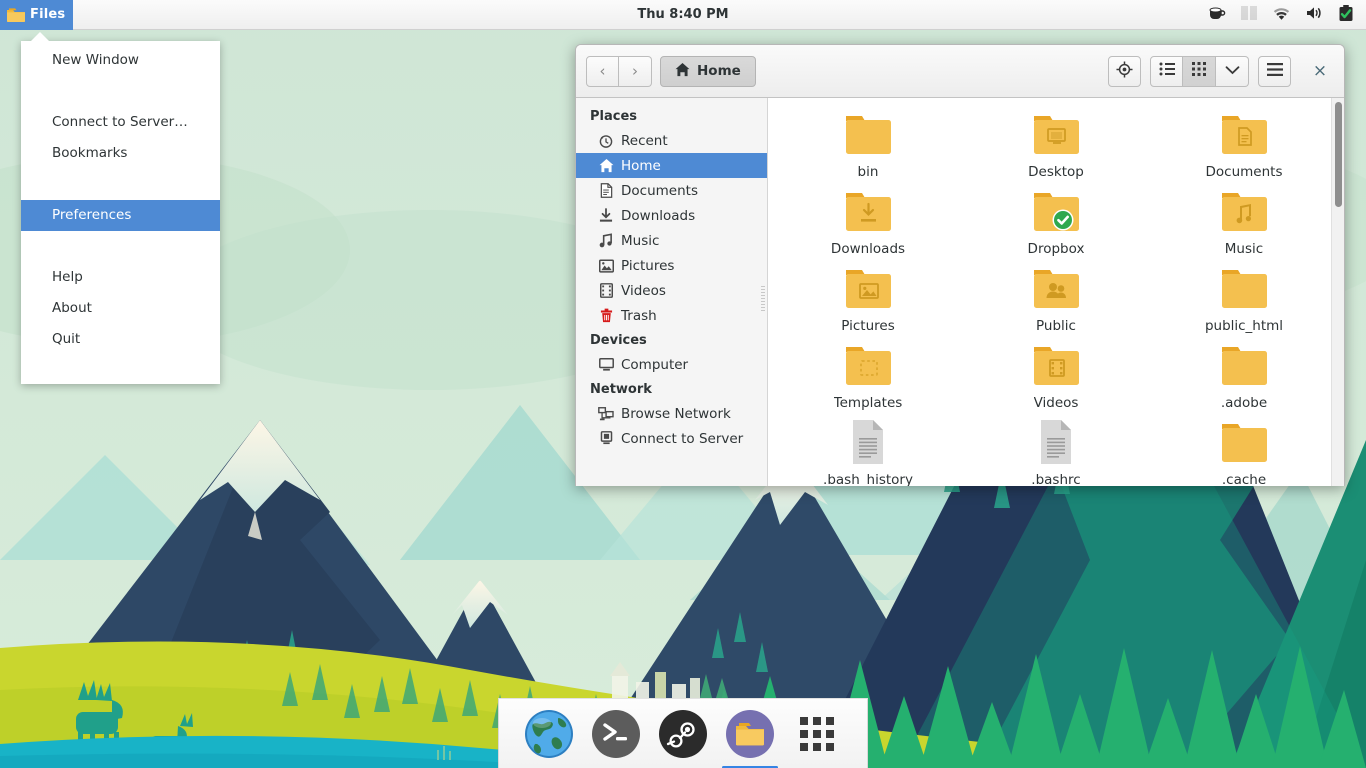 This screenshot has height=768, width=1366. Describe the element at coordinates (606, 316) in the screenshot. I see `trash-icon` at that location.